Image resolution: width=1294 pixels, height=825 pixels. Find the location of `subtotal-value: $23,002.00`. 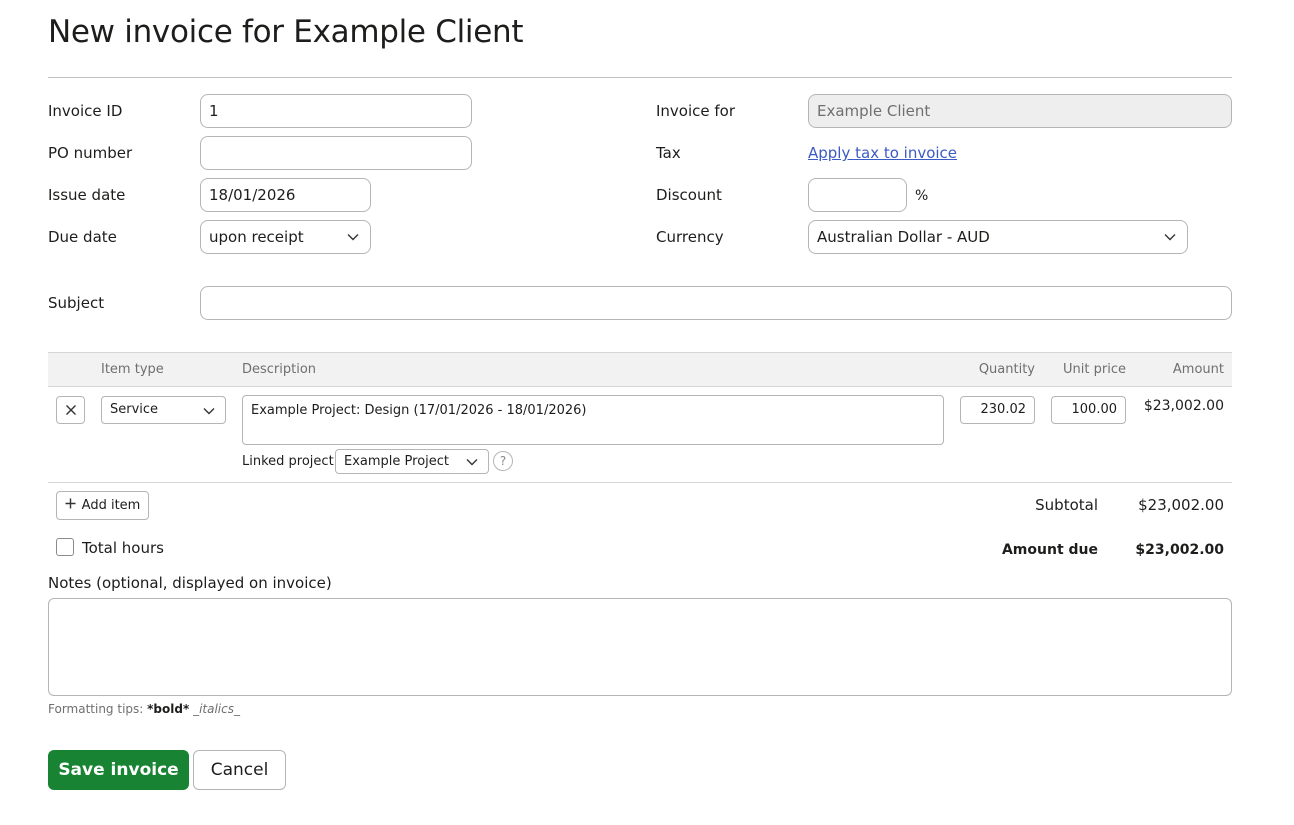

subtotal-value: $23,002.00 is located at coordinates (1181, 505).